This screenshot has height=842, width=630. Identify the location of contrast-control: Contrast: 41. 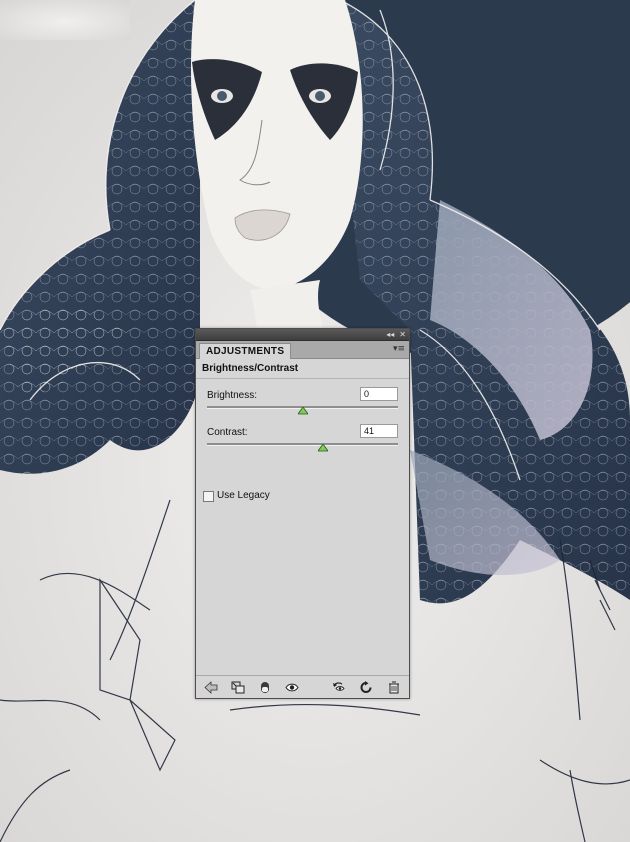
(302, 440).